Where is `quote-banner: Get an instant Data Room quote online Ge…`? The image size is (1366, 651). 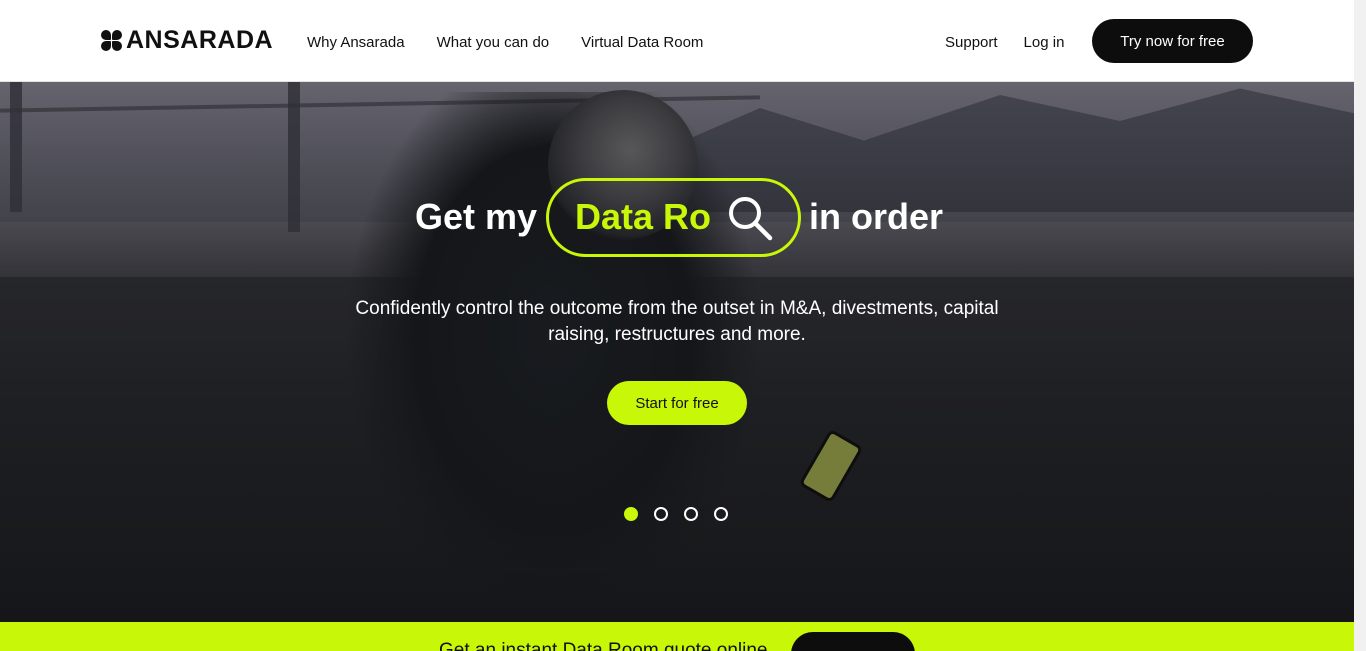
quote-banner: Get an instant Data Room quote online Ge… is located at coordinates (677, 636).